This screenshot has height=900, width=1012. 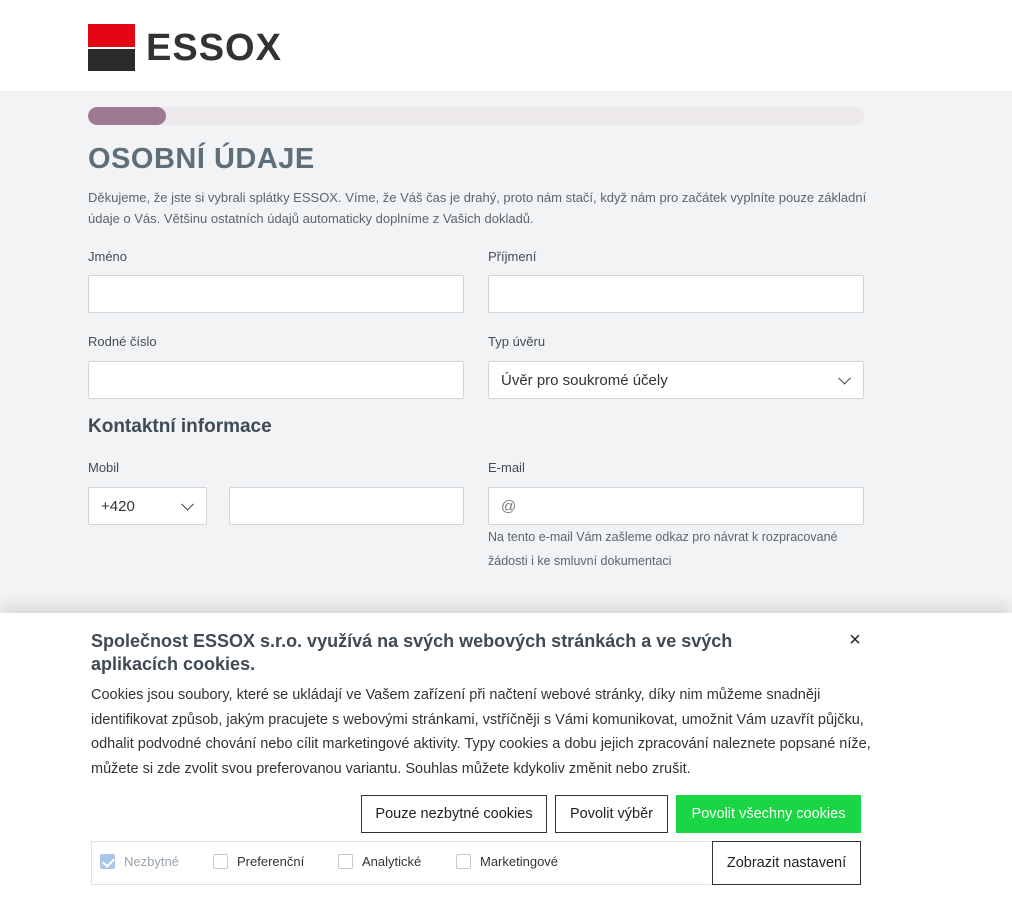 What do you see at coordinates (111, 47) in the screenshot?
I see `essox-logo-mark` at bounding box center [111, 47].